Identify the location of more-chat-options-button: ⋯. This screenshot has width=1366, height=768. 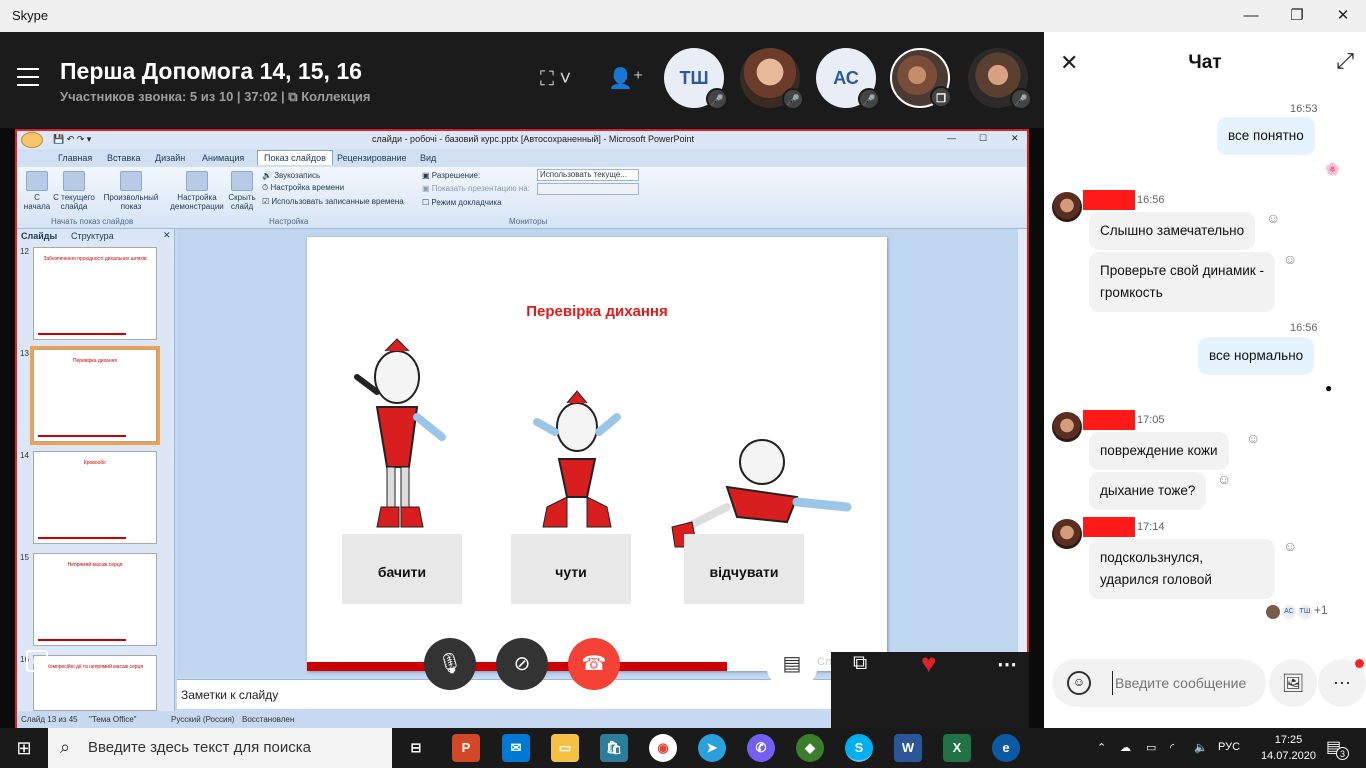
(1342, 683).